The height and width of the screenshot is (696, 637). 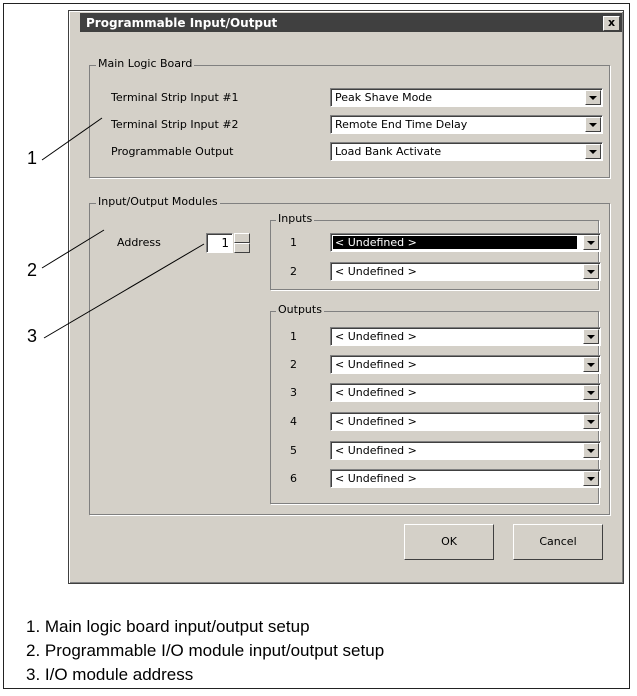 What do you see at coordinates (32, 270) in the screenshot?
I see `callout-2: 2` at bounding box center [32, 270].